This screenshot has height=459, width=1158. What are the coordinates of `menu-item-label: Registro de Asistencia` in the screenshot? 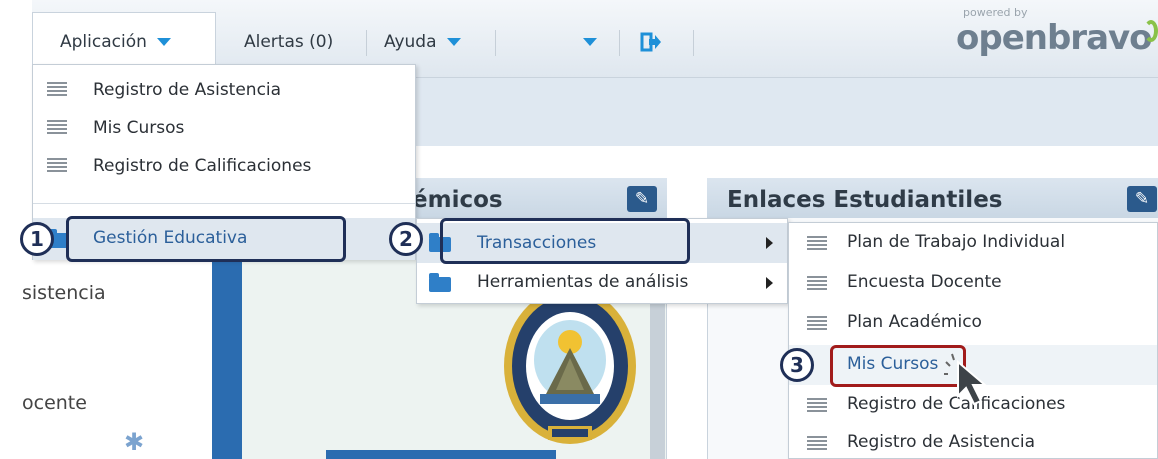 It's located at (187, 90).